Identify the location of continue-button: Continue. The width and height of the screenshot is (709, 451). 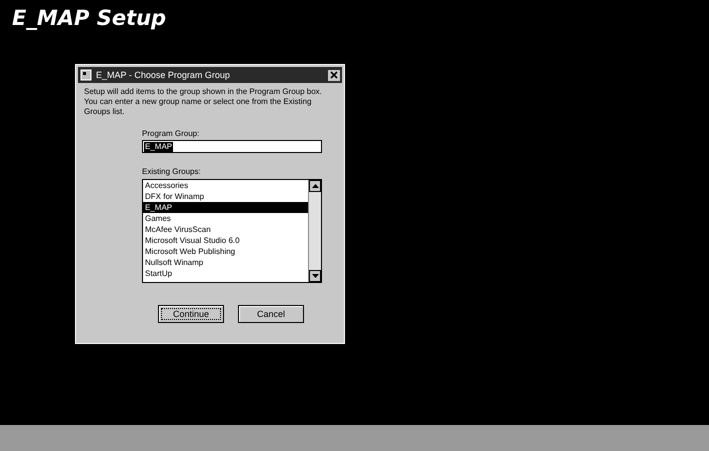
(191, 314).